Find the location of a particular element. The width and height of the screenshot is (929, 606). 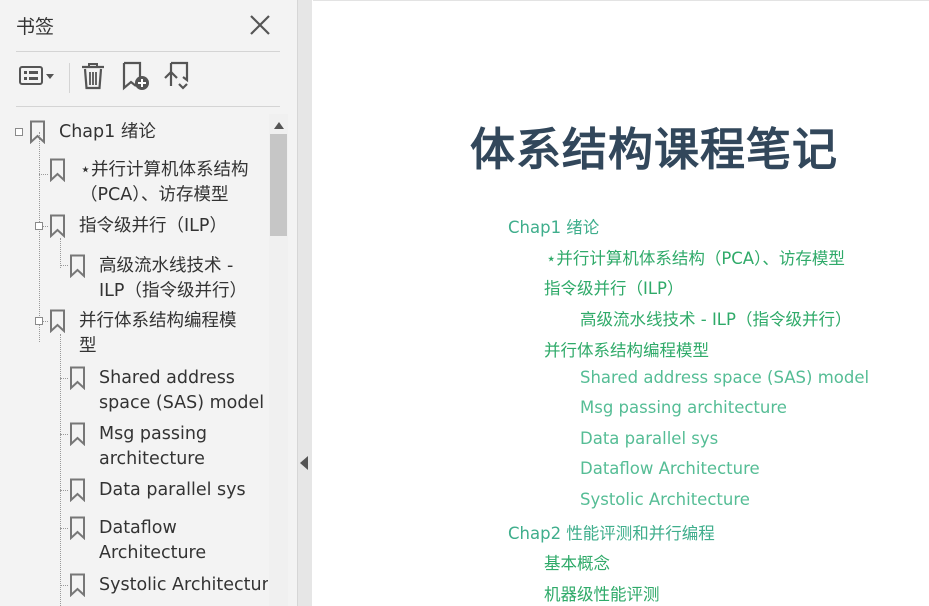

bookmark-item: Systolic Architecture is located at coordinates (168, 585).